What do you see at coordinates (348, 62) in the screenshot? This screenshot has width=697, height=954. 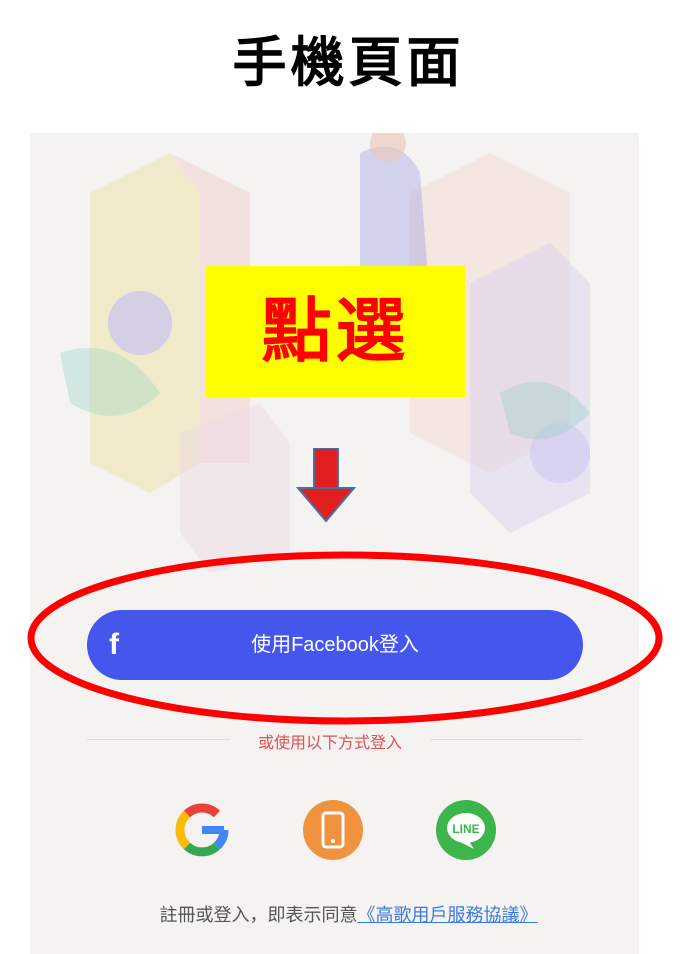 I see `page-title: 手機頁面` at bounding box center [348, 62].